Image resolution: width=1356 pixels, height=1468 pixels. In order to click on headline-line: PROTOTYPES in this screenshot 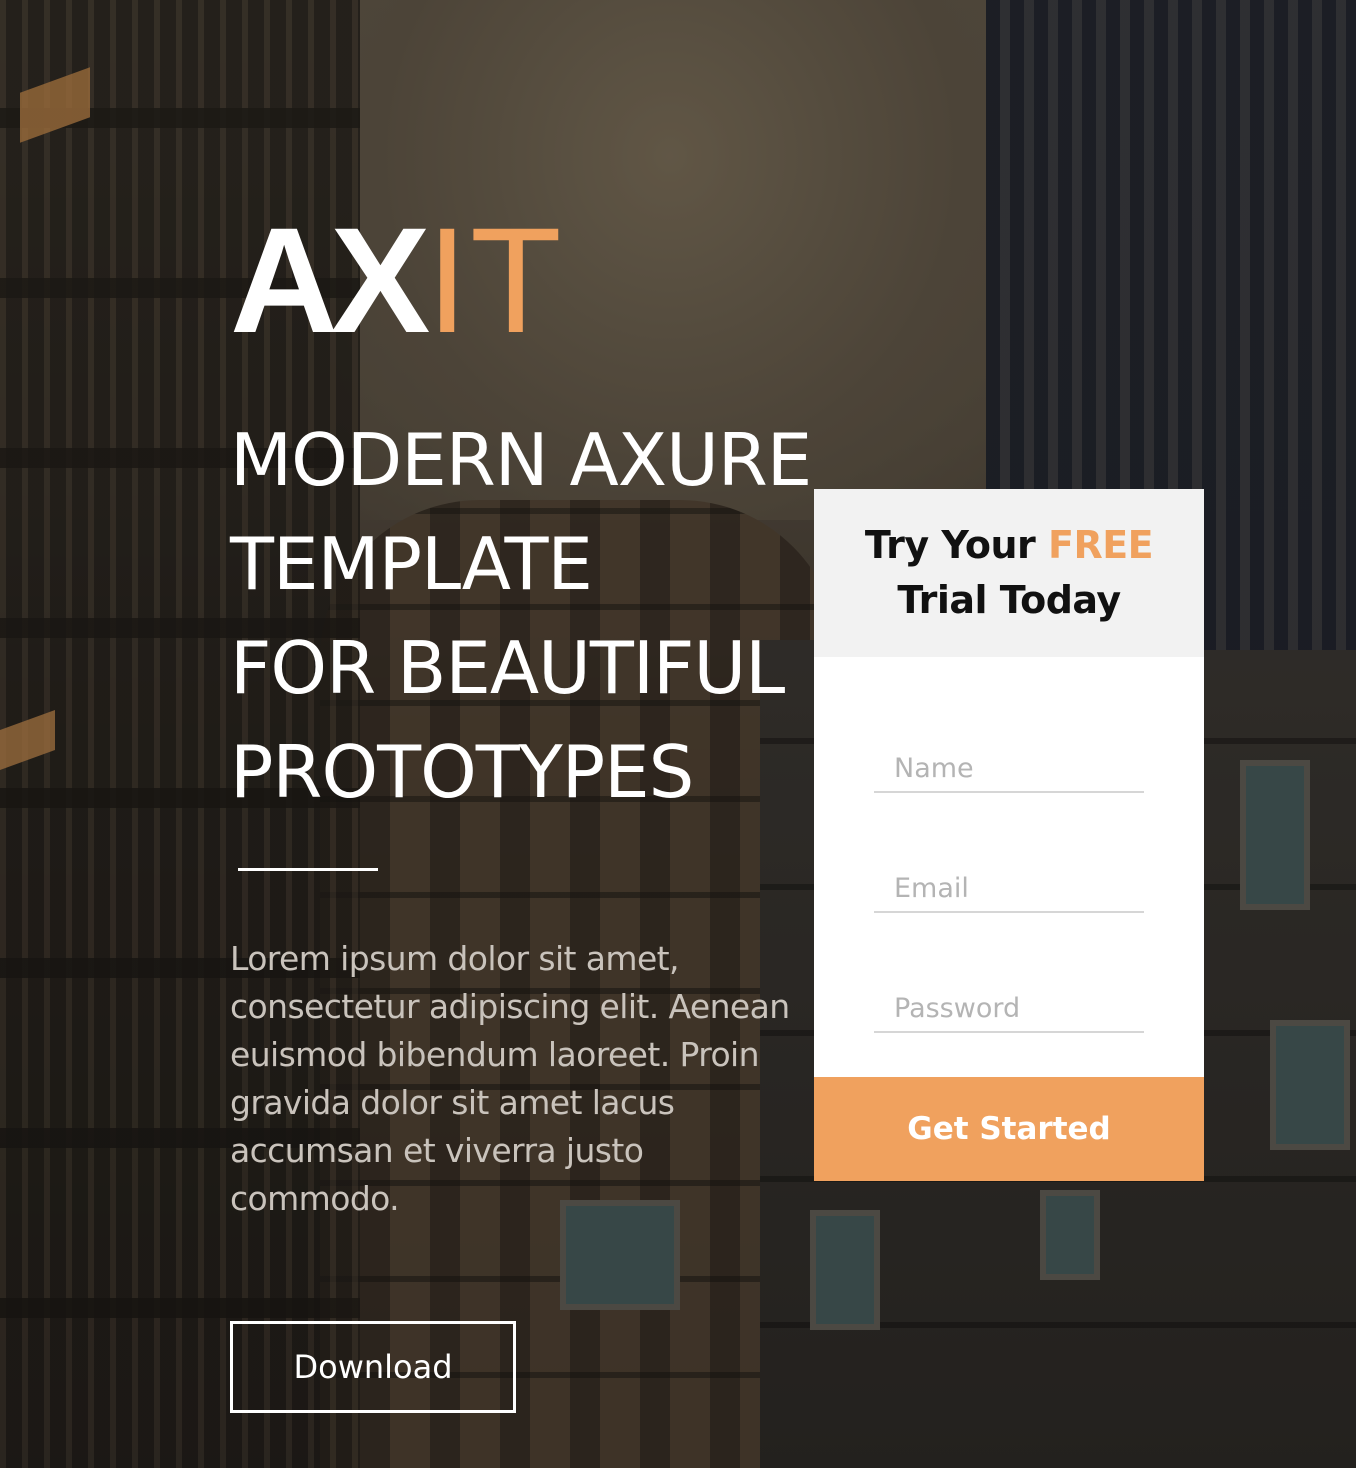, I will do `click(462, 772)`.